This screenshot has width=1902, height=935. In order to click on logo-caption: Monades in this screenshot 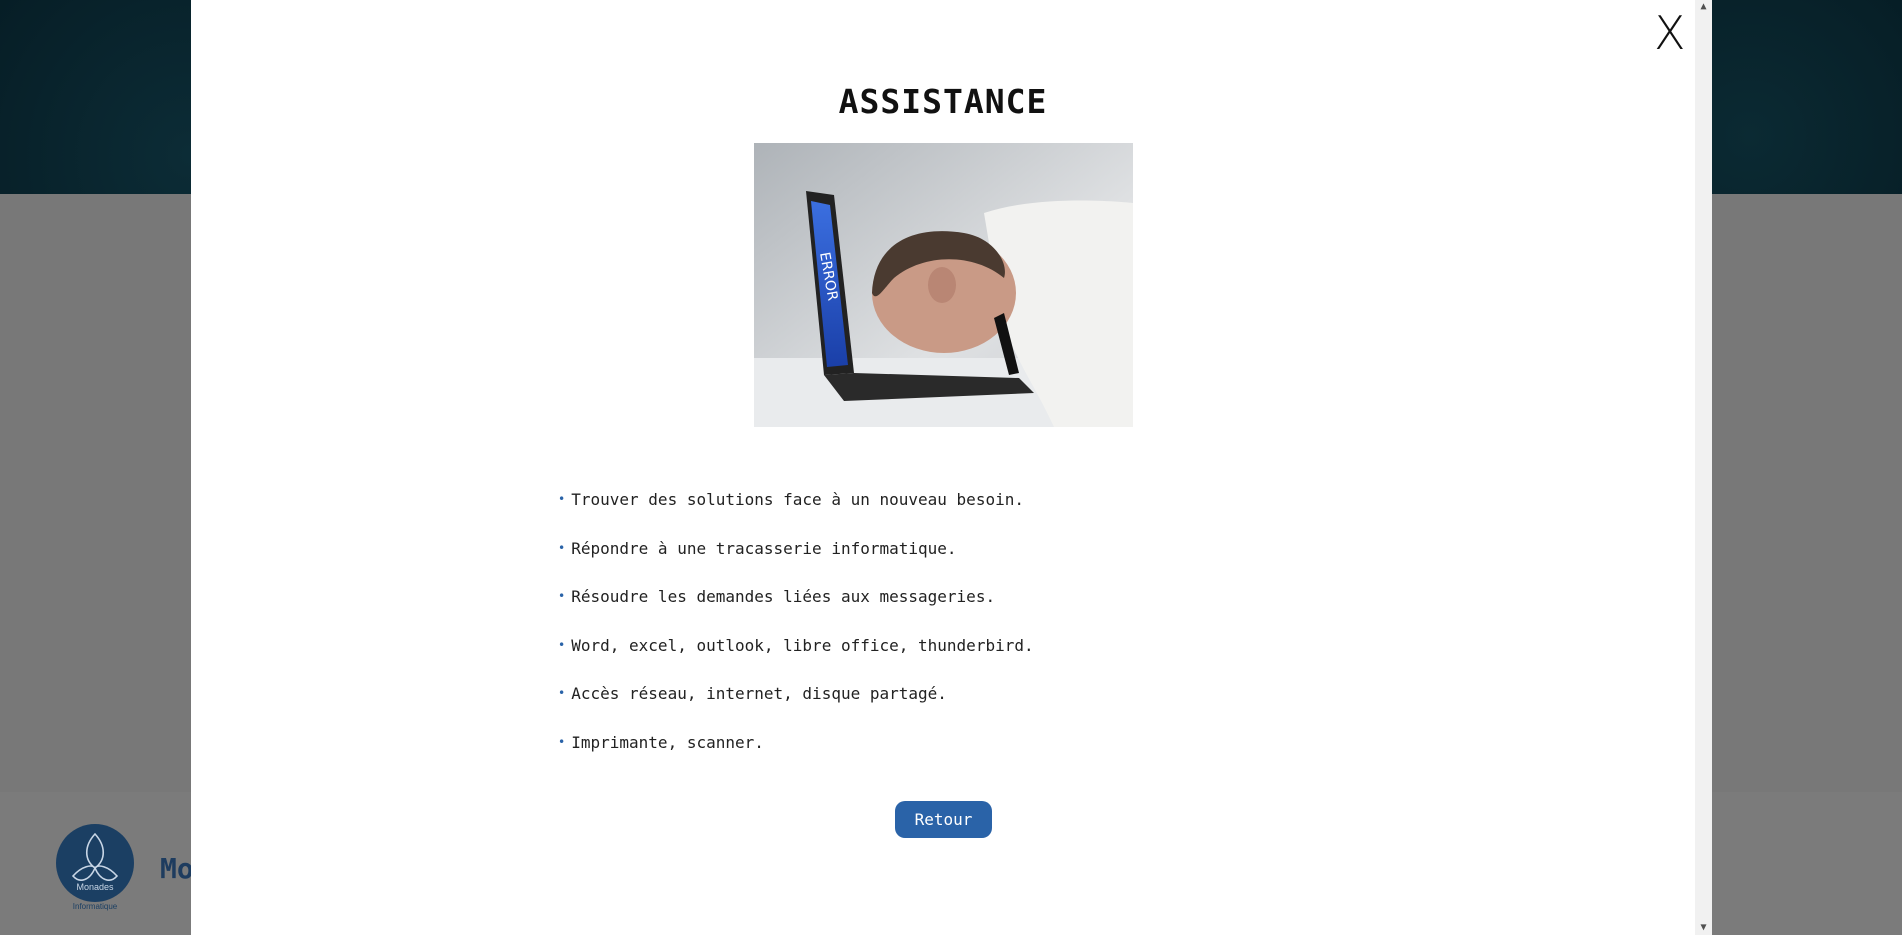, I will do `click(95, 887)`.